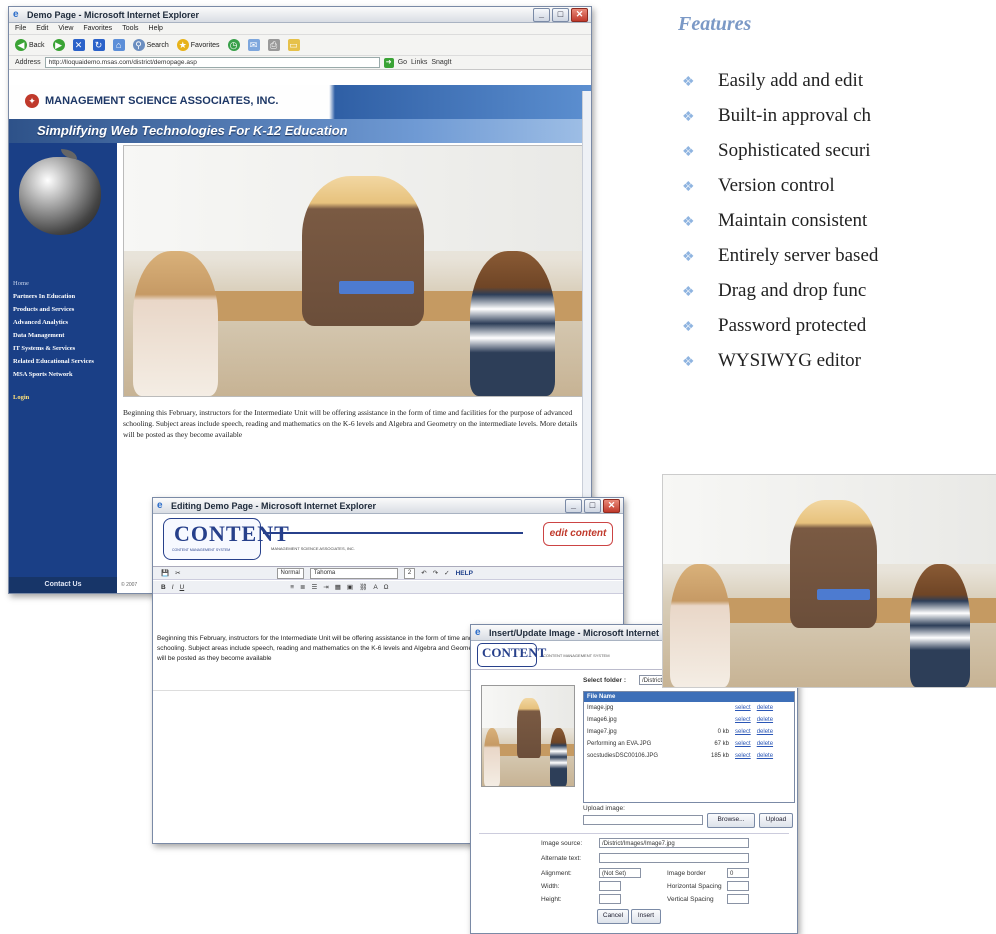 This screenshot has width=996, height=934. I want to click on file-size: 0 kb, so click(723, 732).